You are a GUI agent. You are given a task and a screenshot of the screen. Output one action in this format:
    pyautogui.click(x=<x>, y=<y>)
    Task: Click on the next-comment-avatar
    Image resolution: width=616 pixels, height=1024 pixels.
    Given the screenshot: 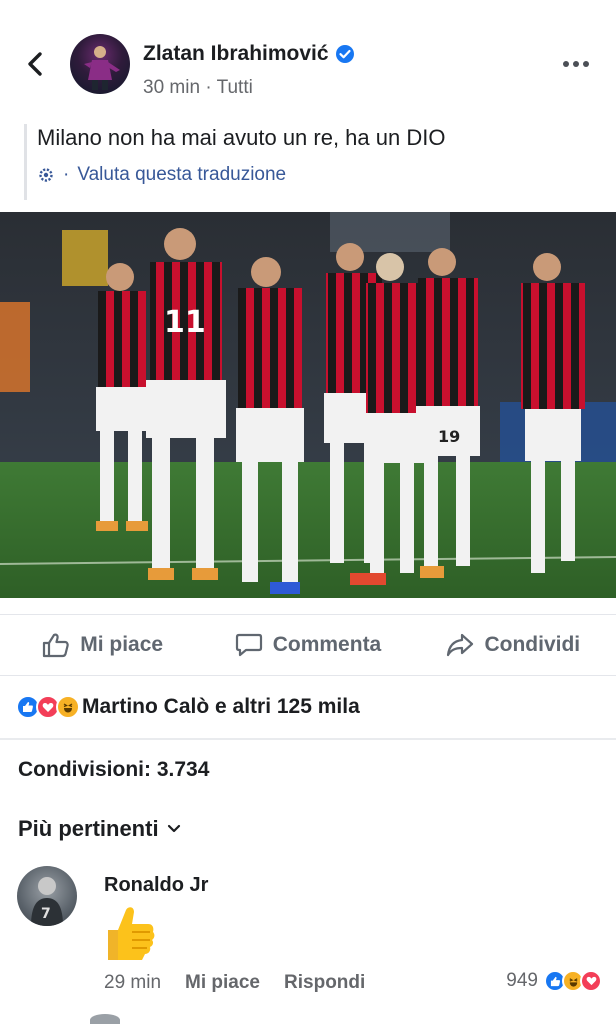 What is the action you would take?
    pyautogui.click(x=105, y=1019)
    